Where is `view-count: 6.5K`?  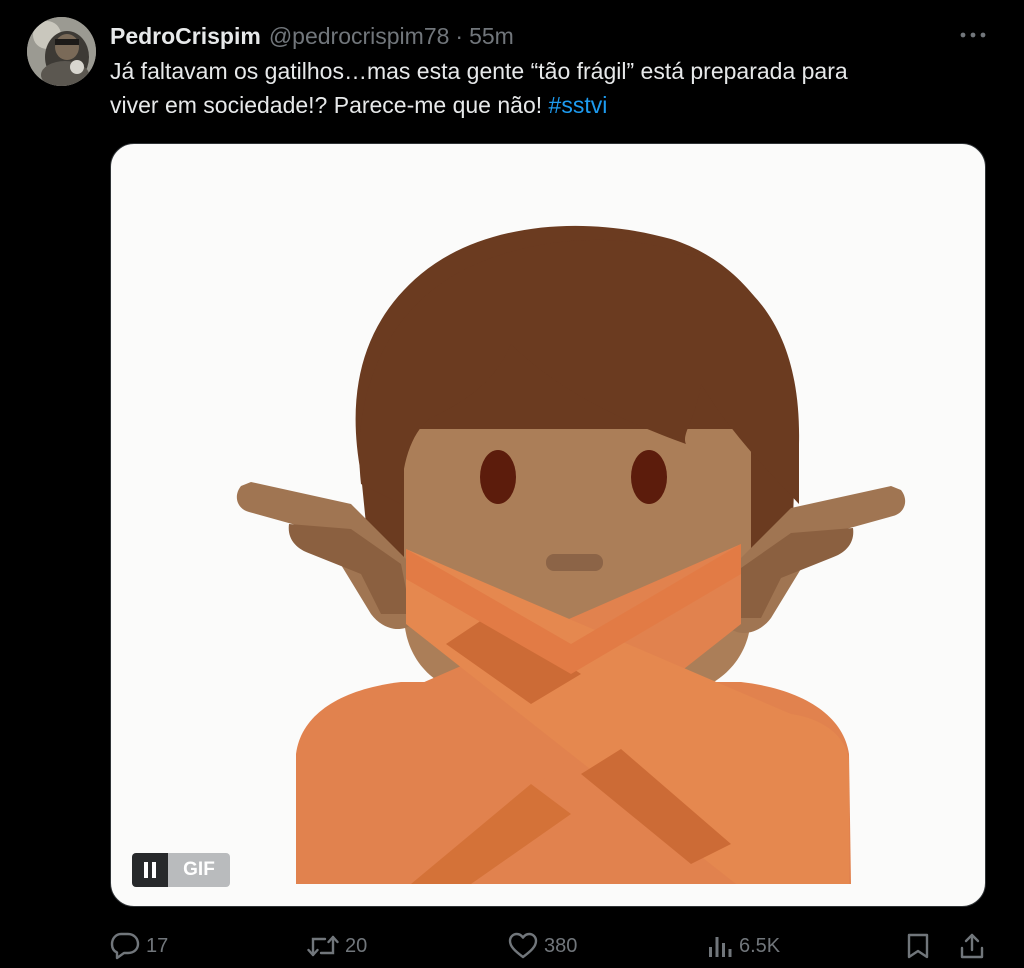
view-count: 6.5K is located at coordinates (760, 945).